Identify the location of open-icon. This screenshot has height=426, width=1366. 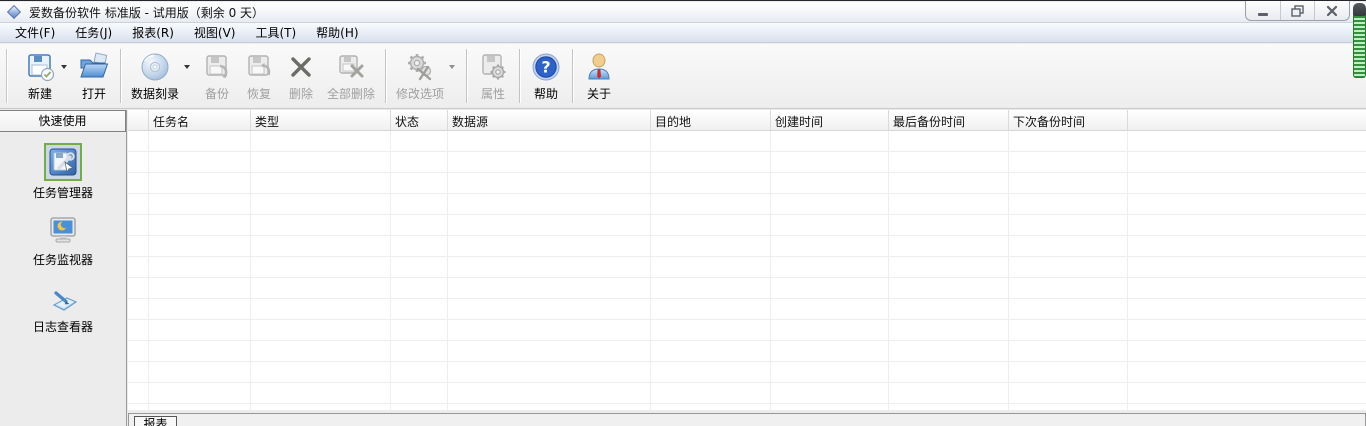
(94, 64).